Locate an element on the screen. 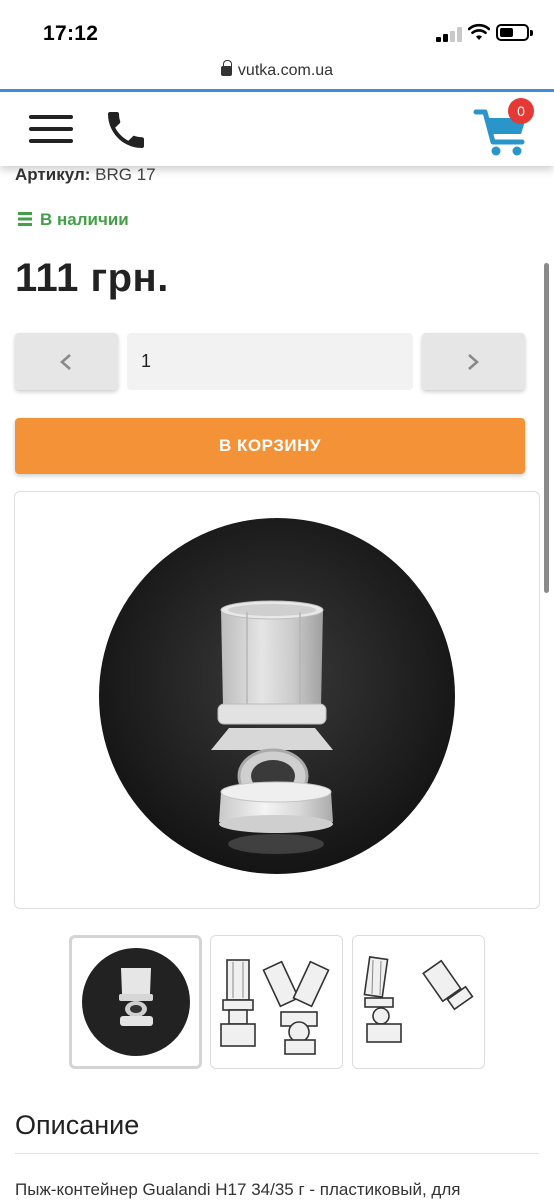 This screenshot has width=554, height=1200. quantity-decrease-button is located at coordinates (66, 361).